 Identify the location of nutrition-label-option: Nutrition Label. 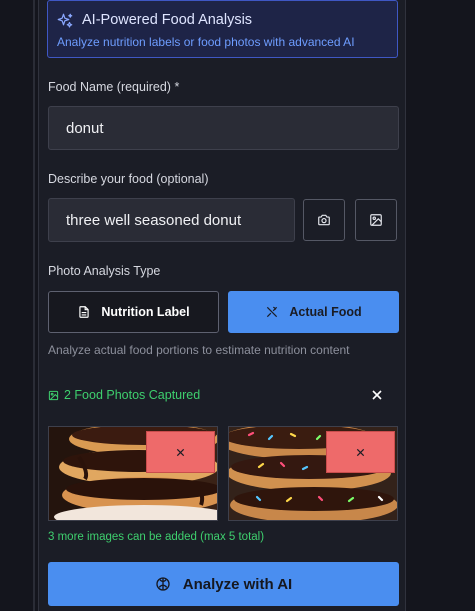
(133, 312).